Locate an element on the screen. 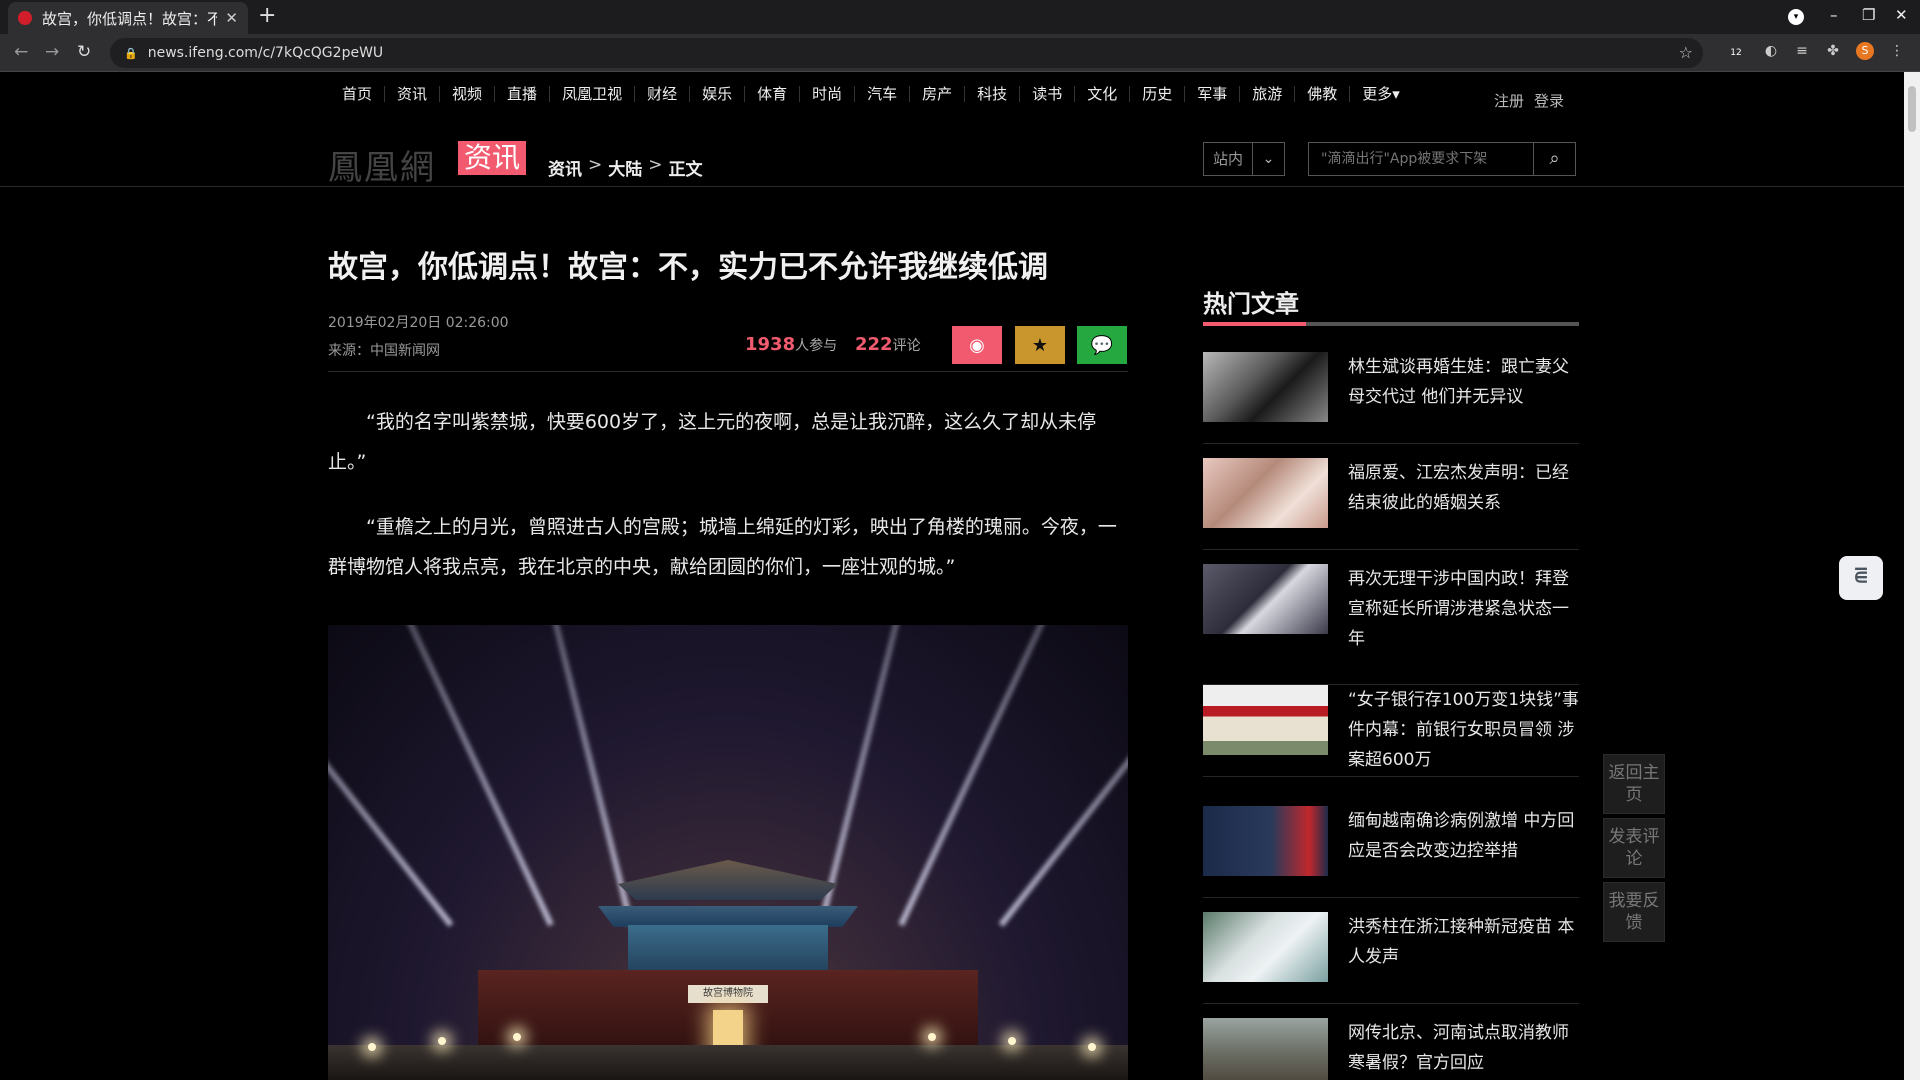  nav-item: 直播 is located at coordinates (521, 94).